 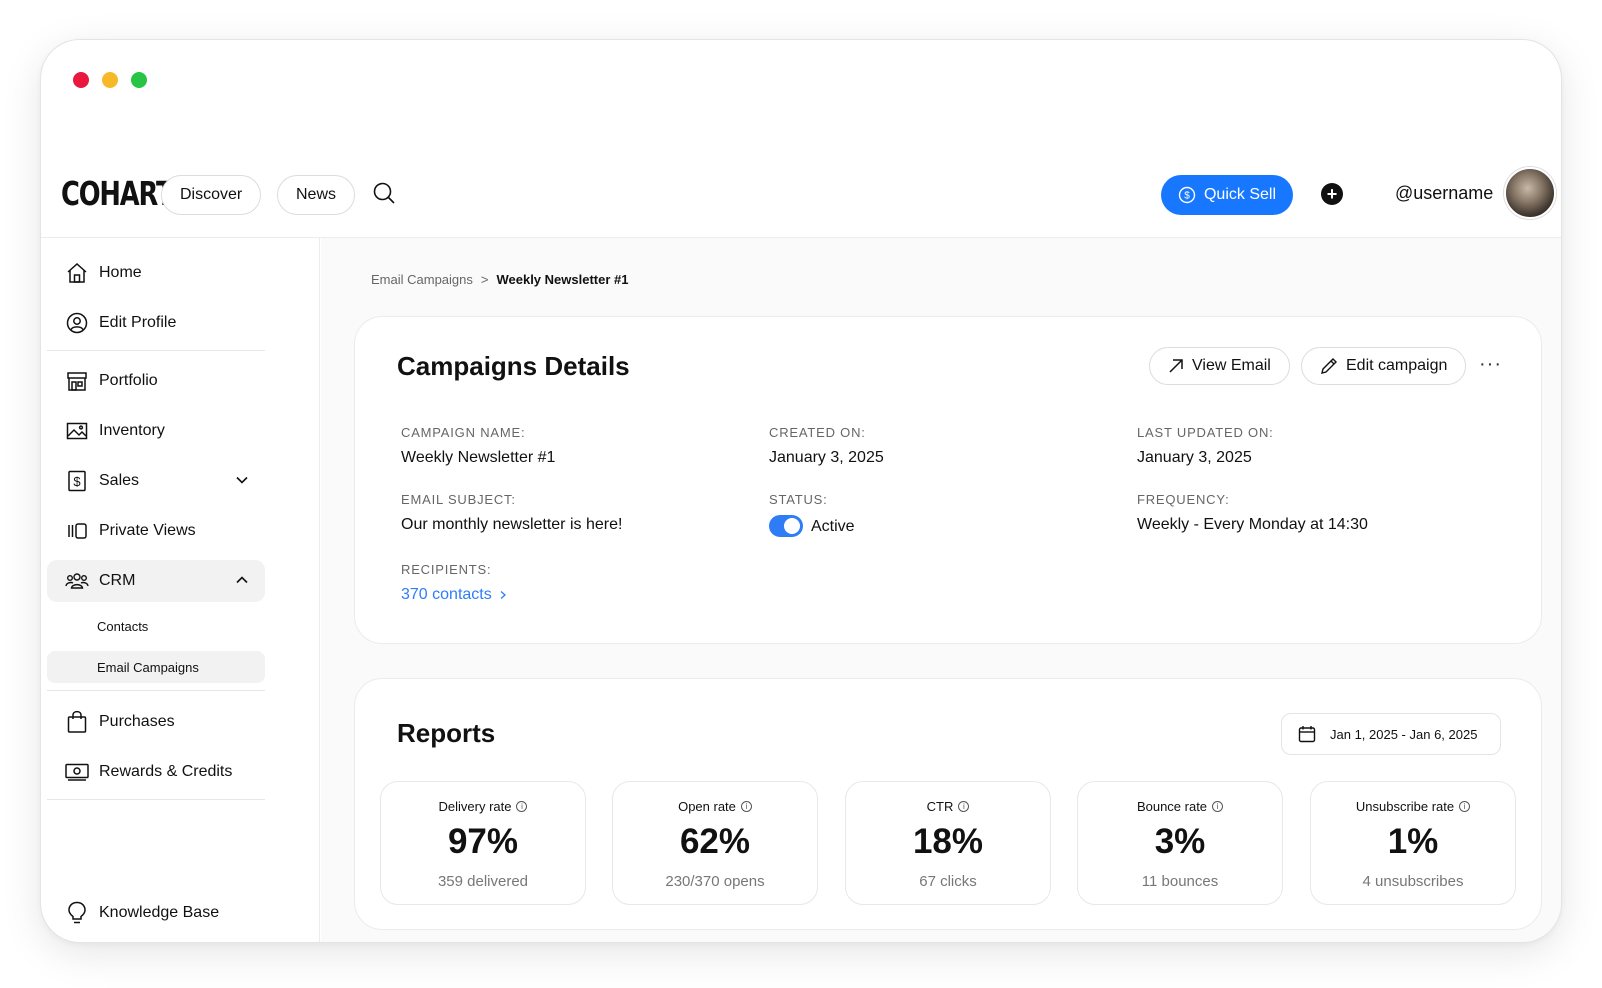 I want to click on private-views-icon, so click(x=77, y=531).